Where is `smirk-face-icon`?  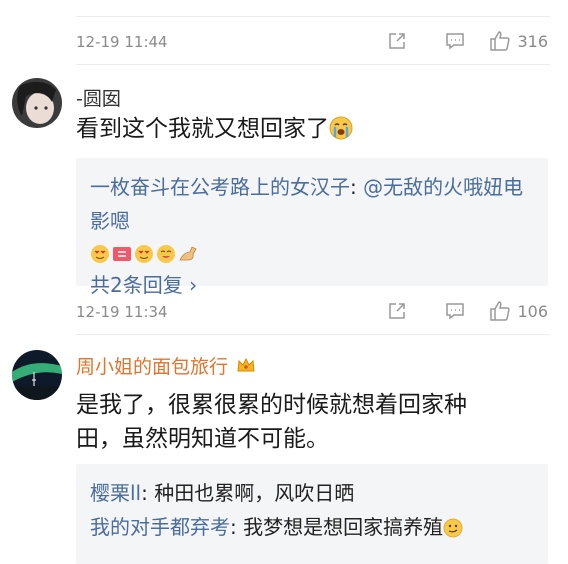
smirk-face-icon is located at coordinates (453, 528).